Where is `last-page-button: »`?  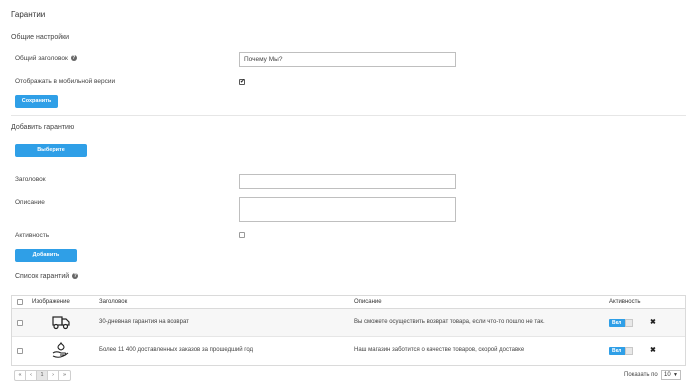 last-page-button: » is located at coordinates (64, 375).